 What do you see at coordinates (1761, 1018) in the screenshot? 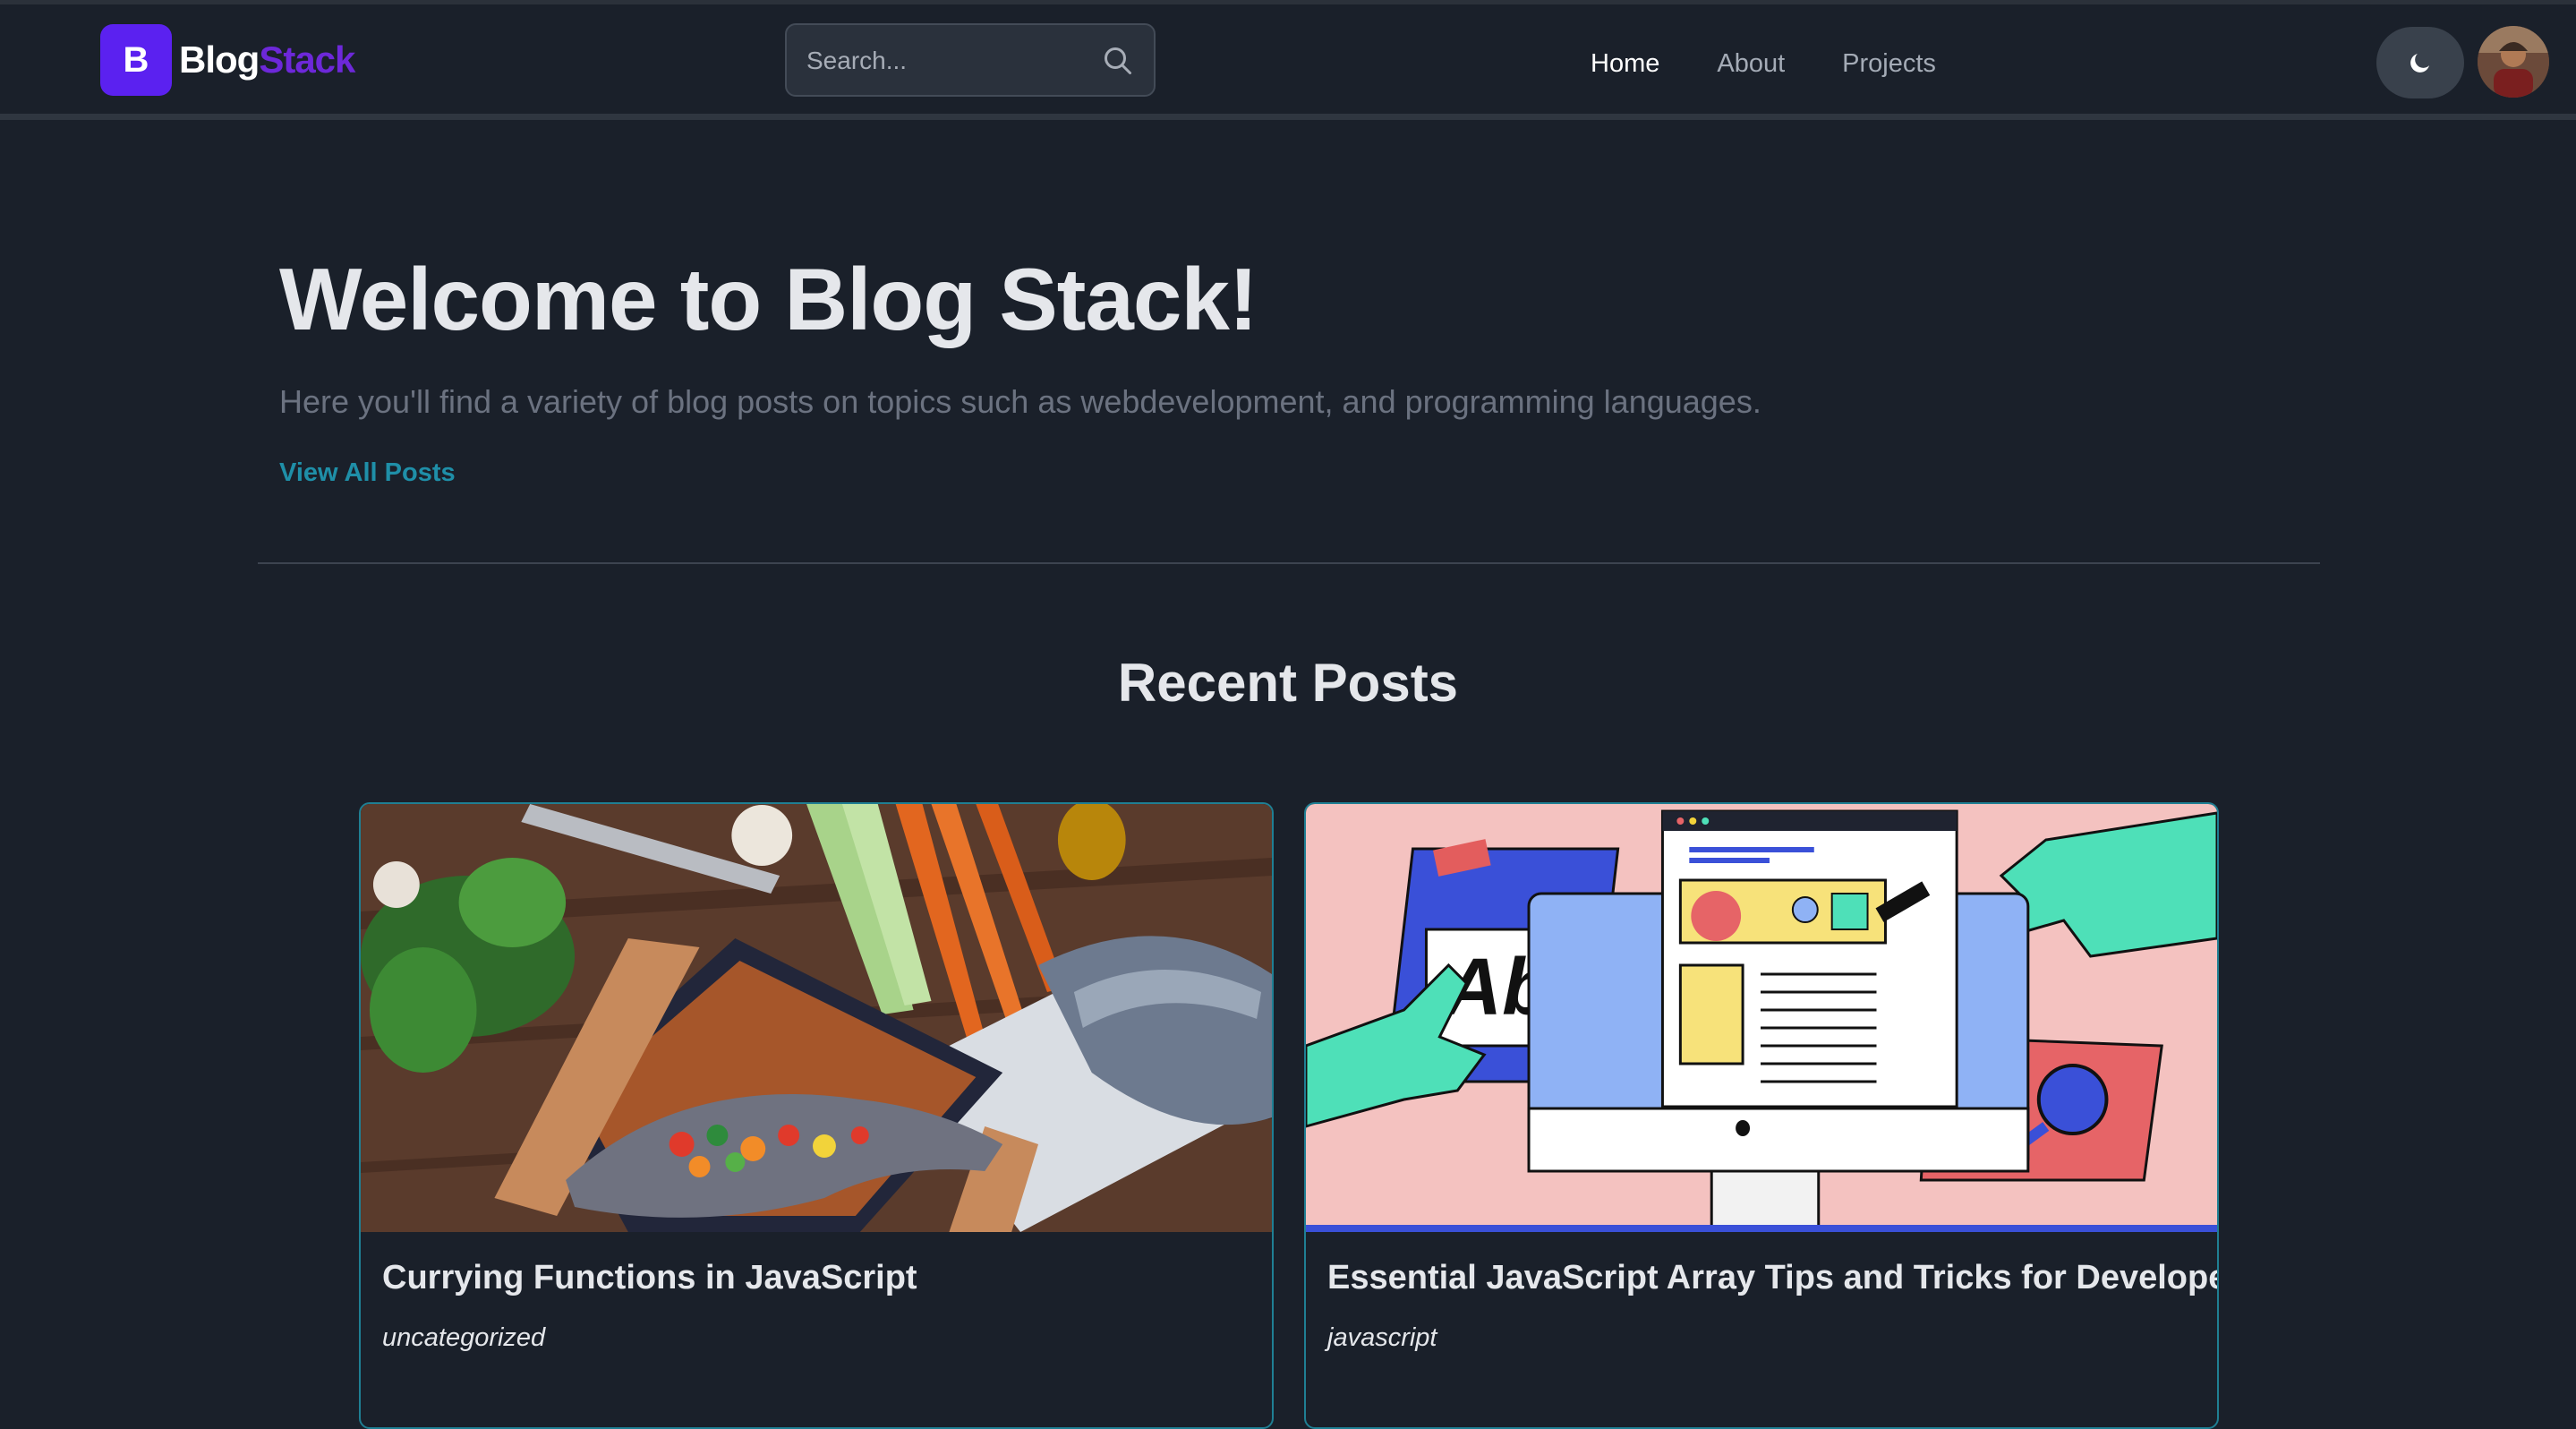
I see `post-thumbnail-web-design: Ab` at bounding box center [1761, 1018].